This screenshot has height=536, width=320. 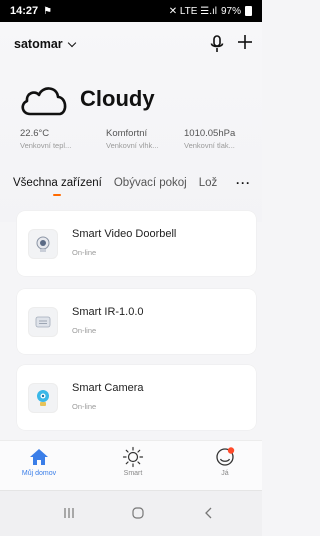 What do you see at coordinates (217, 44) in the screenshot?
I see `microphone-icon` at bounding box center [217, 44].